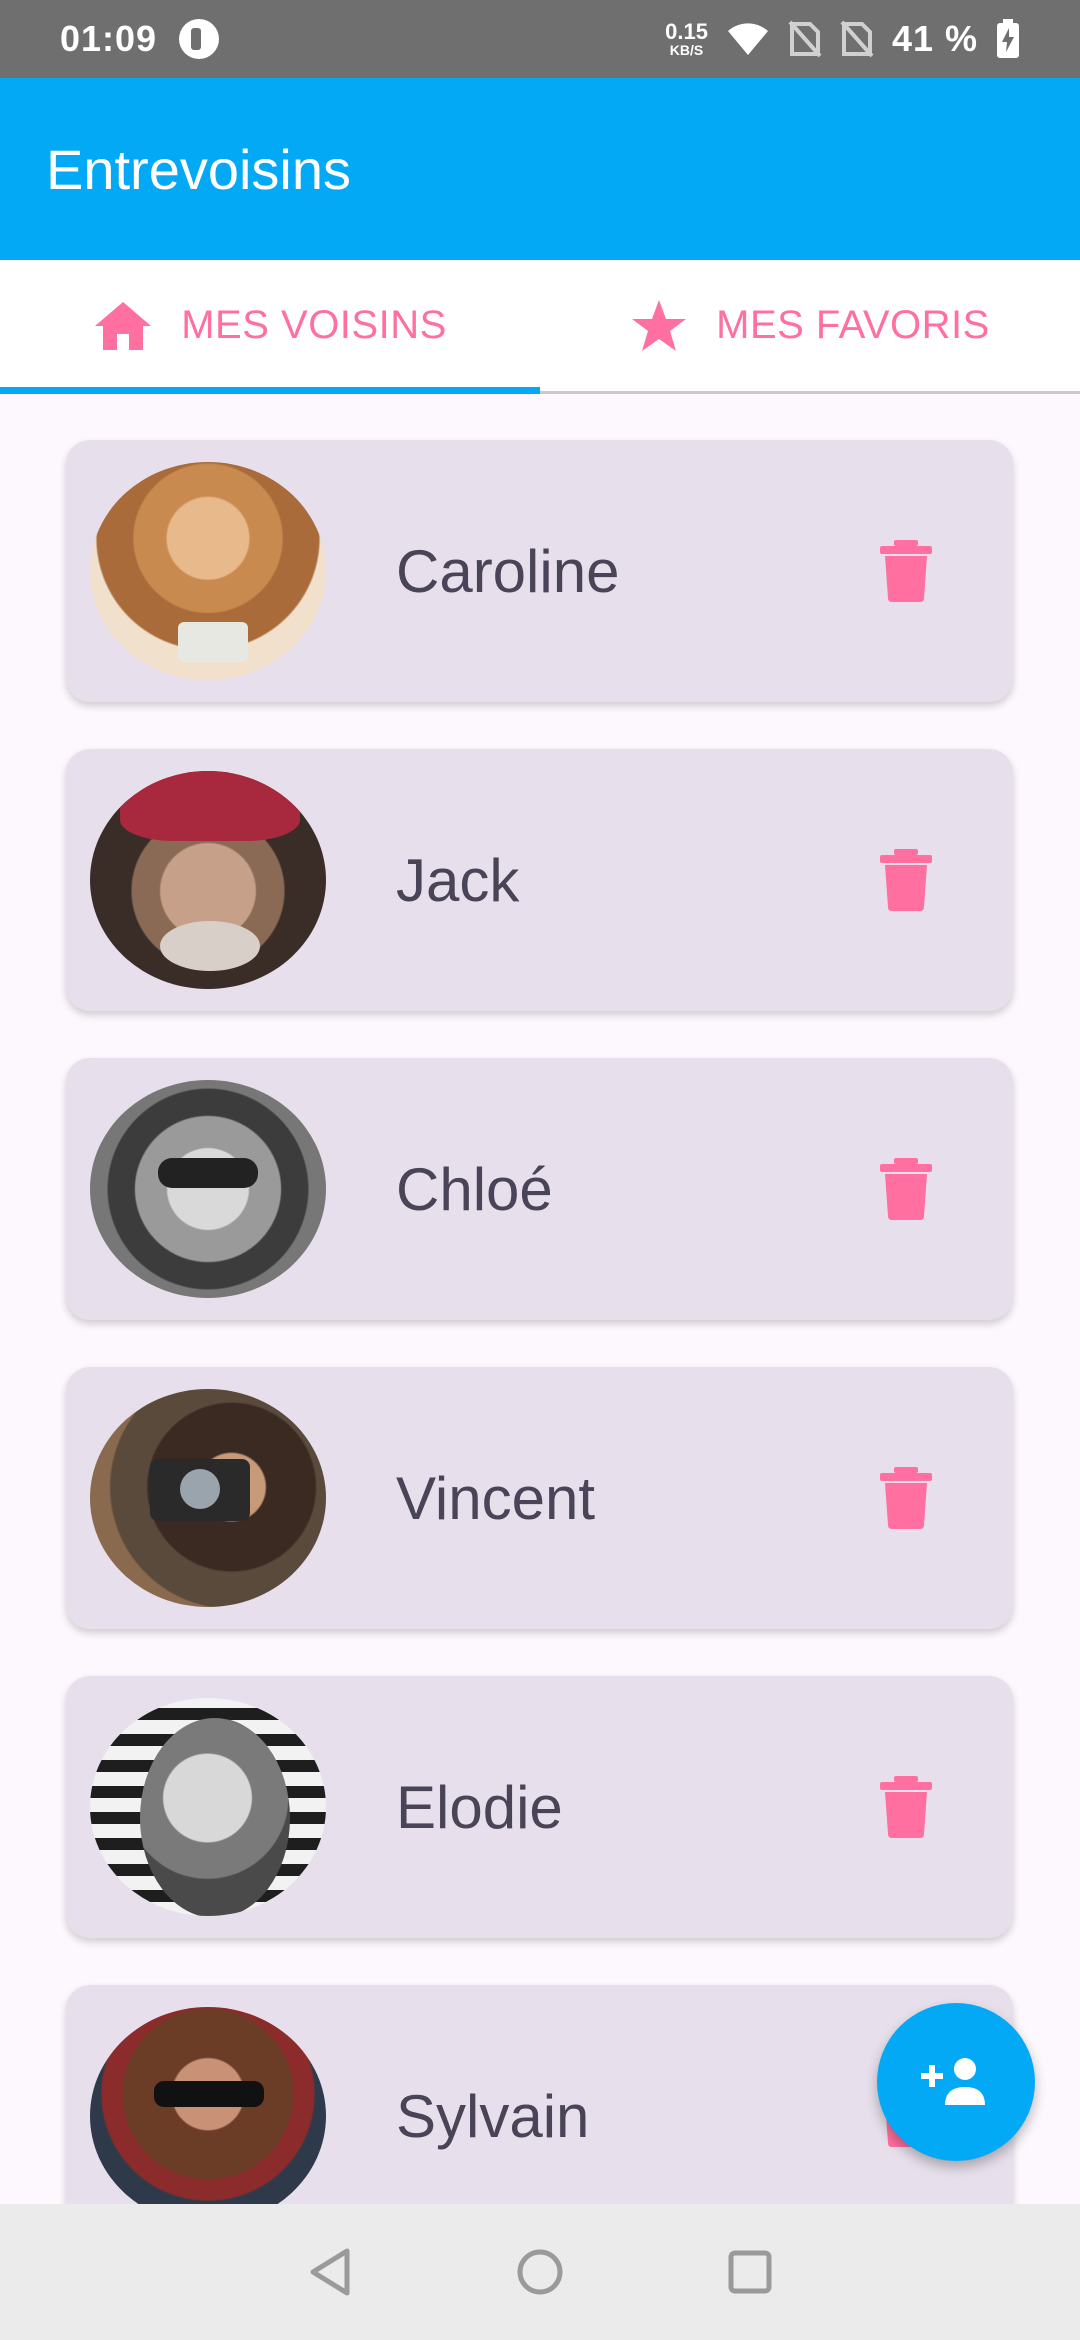  Describe the element at coordinates (109, 38) in the screenshot. I see `status-time: 01:09` at that location.